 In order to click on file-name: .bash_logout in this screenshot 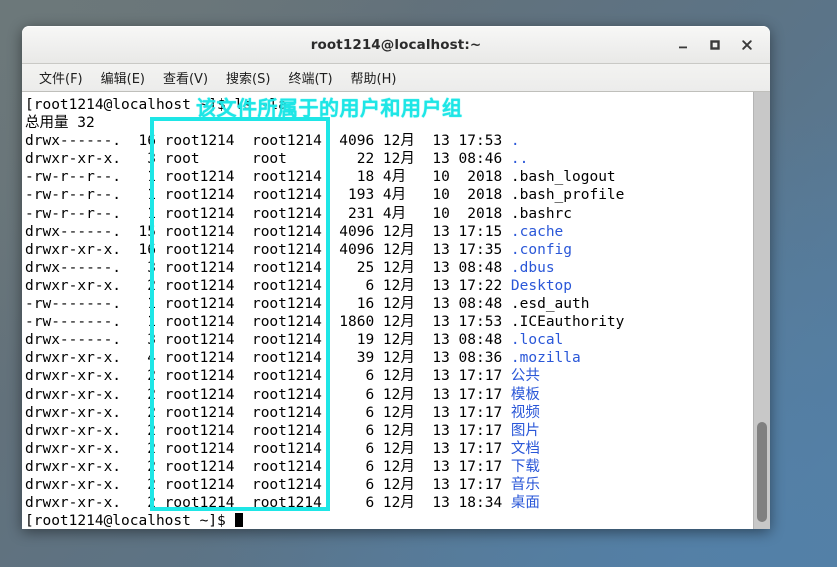, I will do `click(563, 177)`.